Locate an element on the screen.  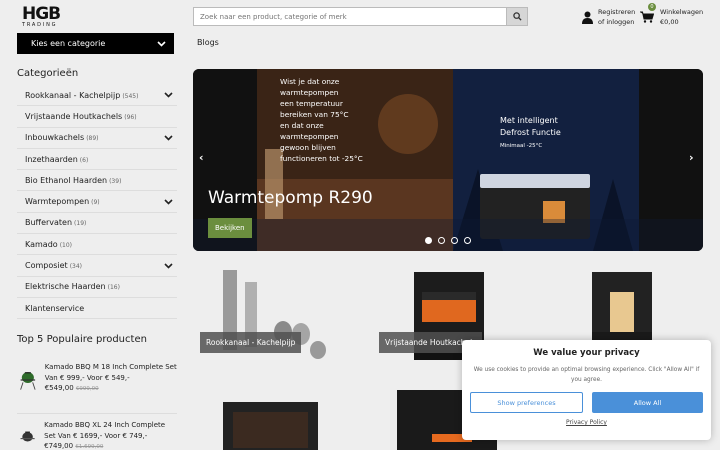
sidebar-category-item: Vrijstaande Houtkachels (96) is located at coordinates (97, 117).